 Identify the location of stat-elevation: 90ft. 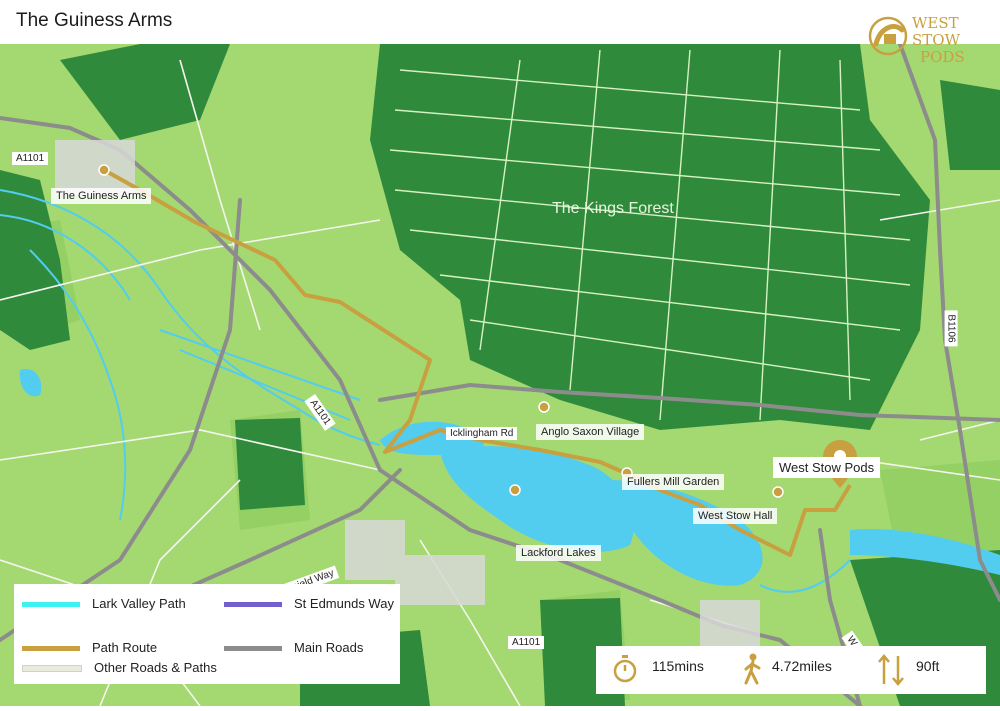
(928, 666).